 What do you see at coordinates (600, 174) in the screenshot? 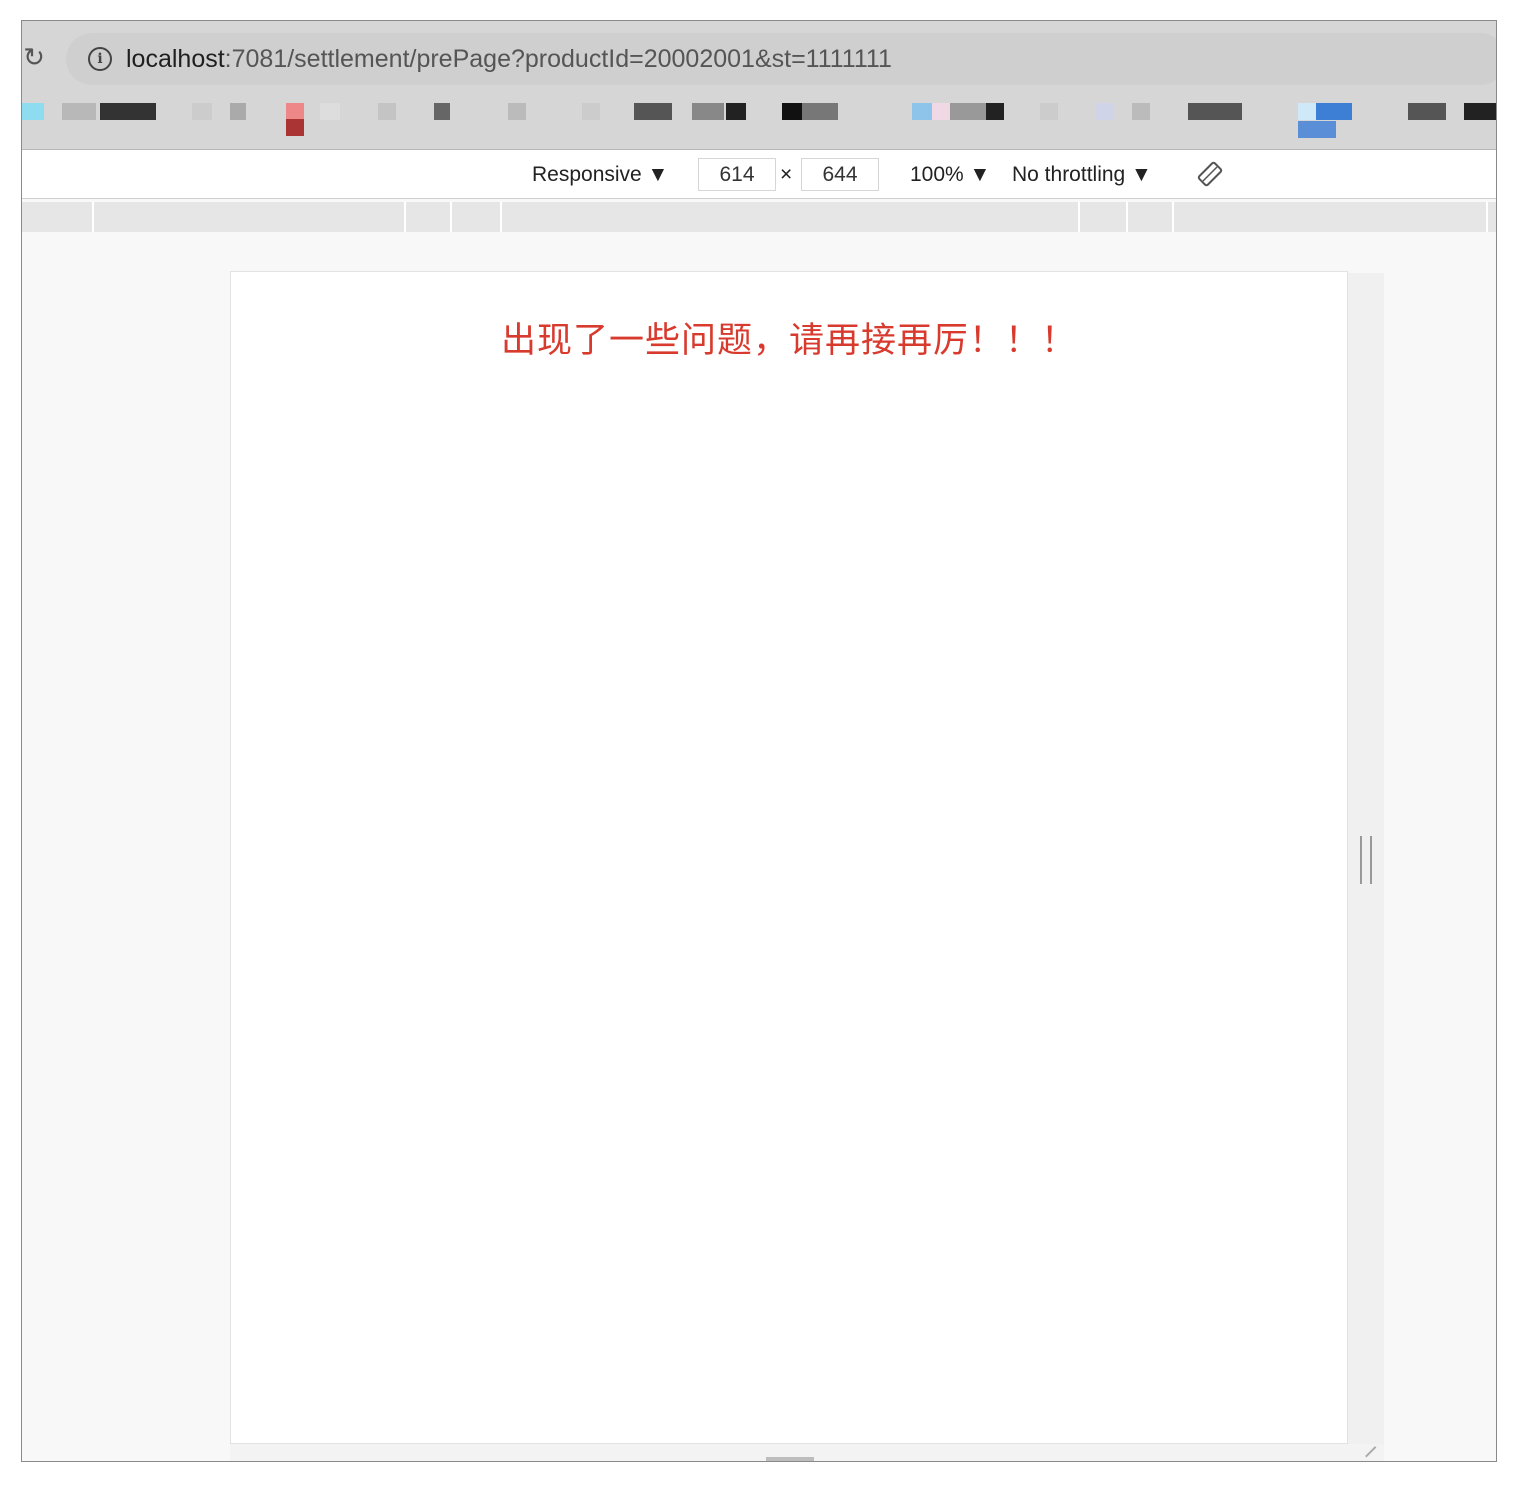
I see `device-mode-select: Responsive ▼` at bounding box center [600, 174].